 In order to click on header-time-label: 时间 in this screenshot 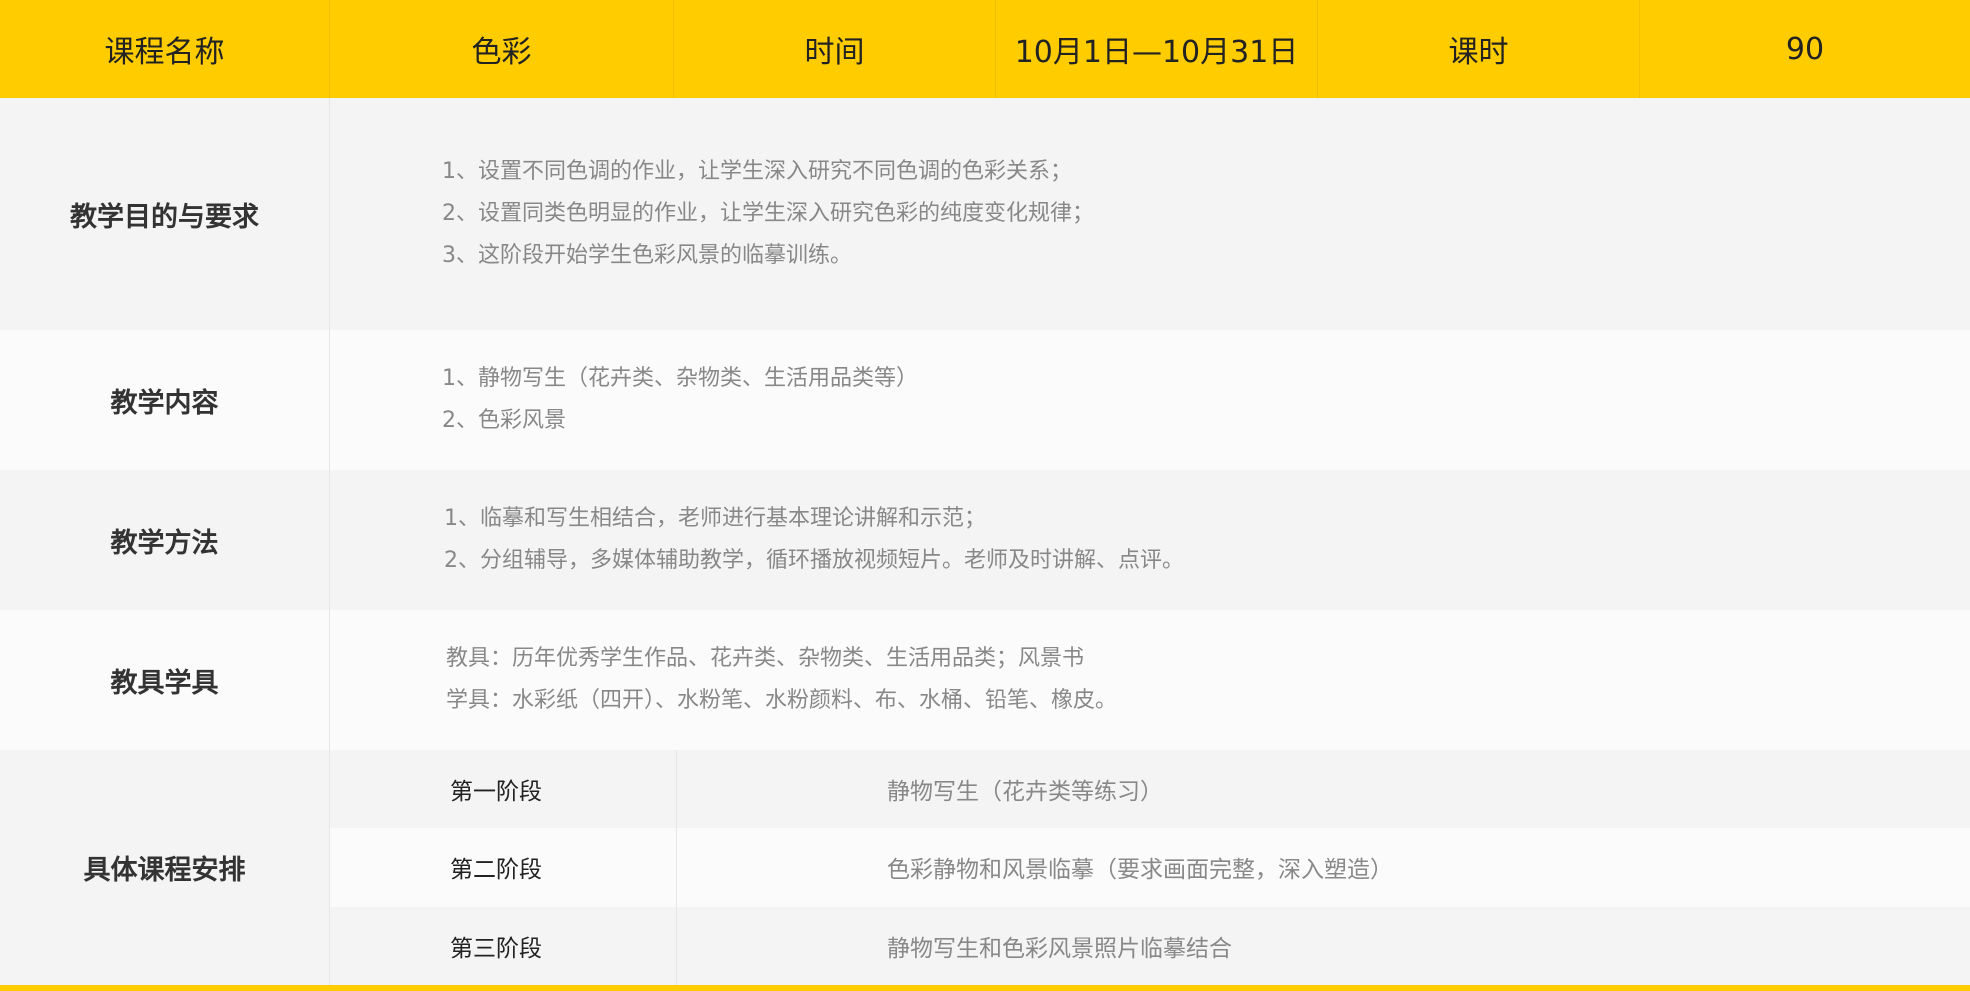, I will do `click(835, 49)`.